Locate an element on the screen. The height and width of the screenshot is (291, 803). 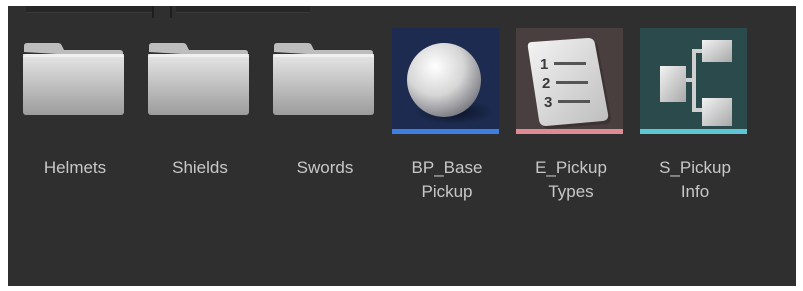
sphere-icon is located at coordinates (450, 83).